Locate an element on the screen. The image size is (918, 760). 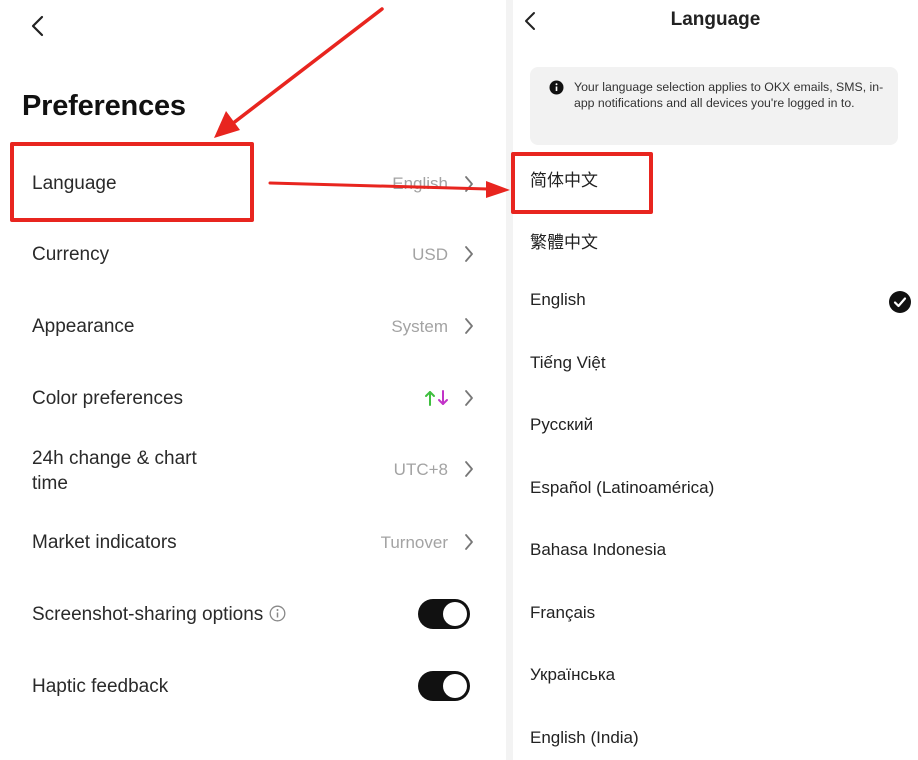
check-icon is located at coordinates (900, 302).